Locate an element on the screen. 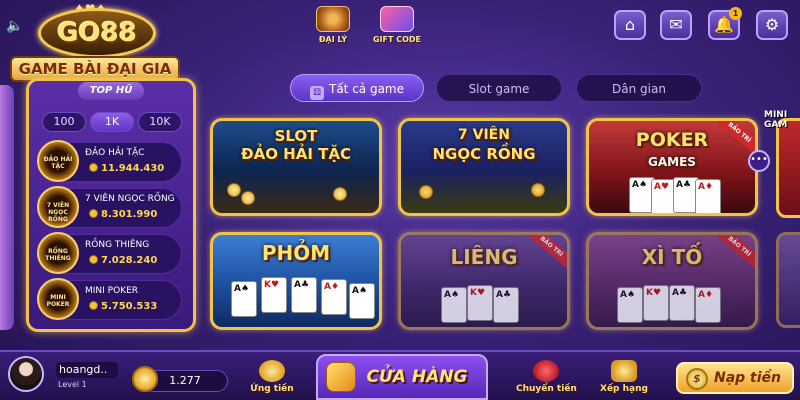  denom-10k: 10K is located at coordinates (160, 122).